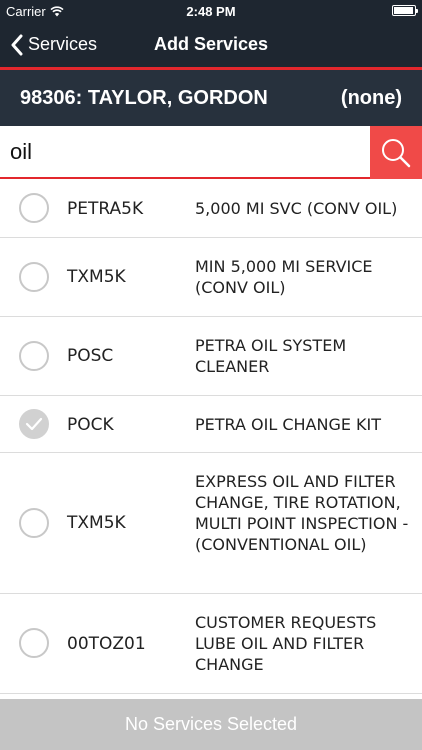 The height and width of the screenshot is (750, 422). I want to click on selection-status-button: No Services Selected, so click(211, 724).